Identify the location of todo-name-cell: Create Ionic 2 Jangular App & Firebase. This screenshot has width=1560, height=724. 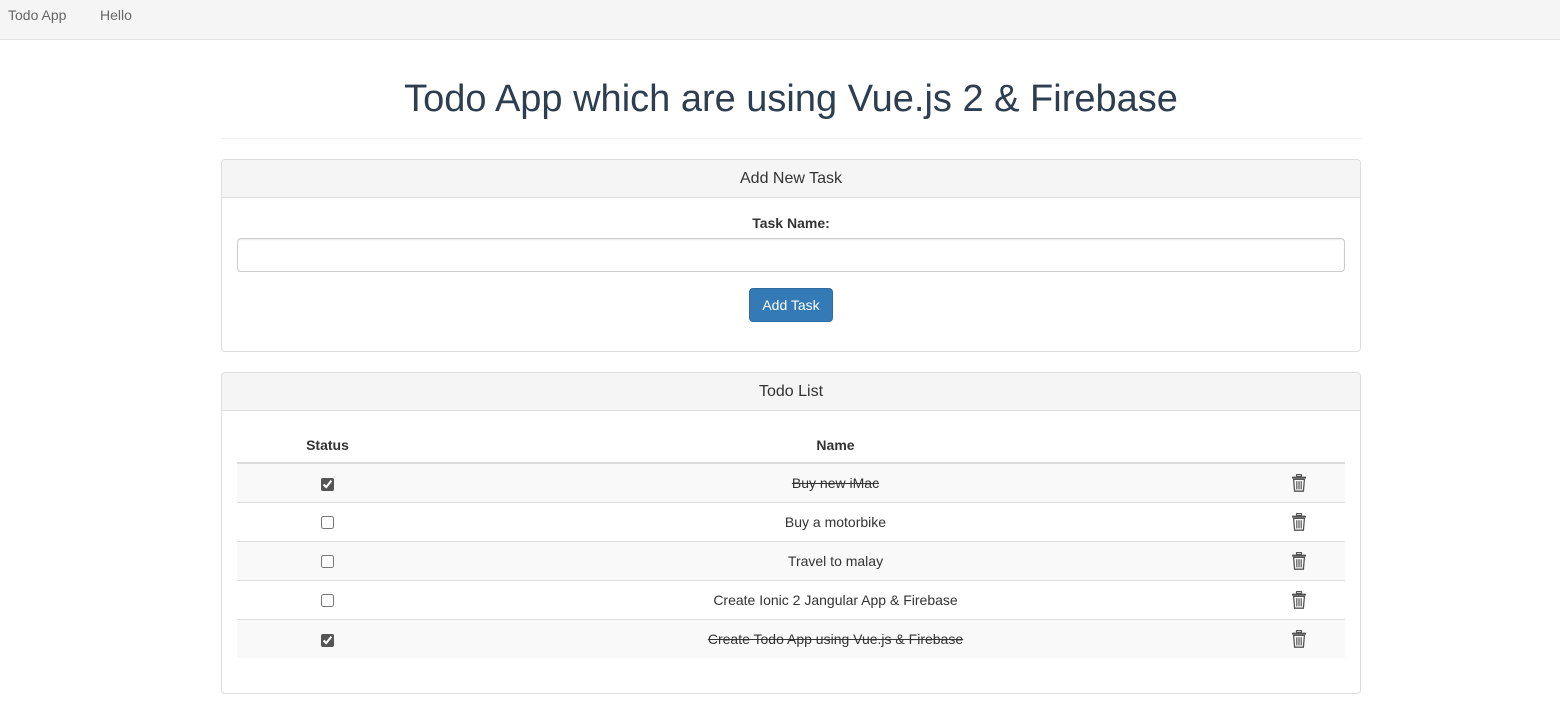
(835, 599).